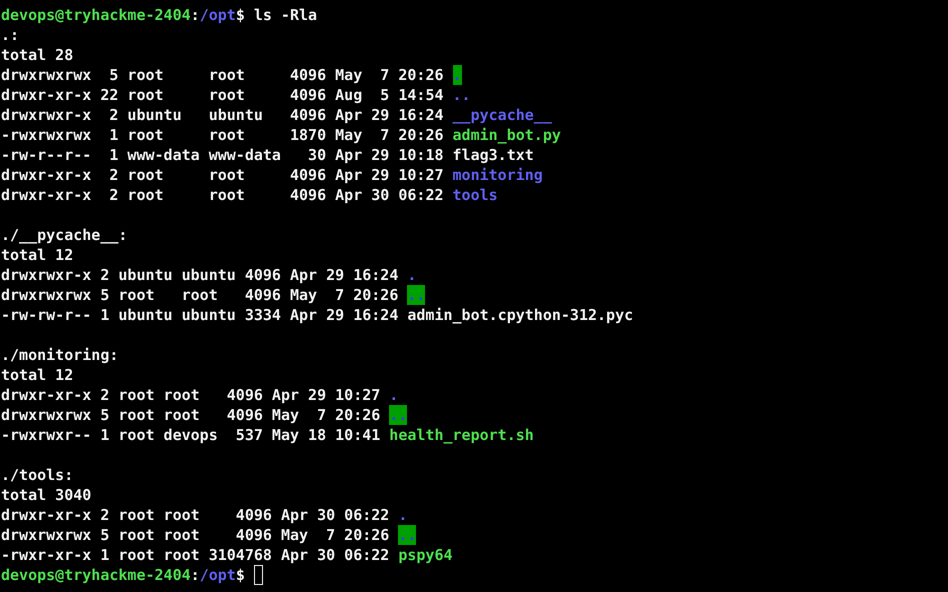 This screenshot has height=592, width=948. I want to click on executable-name: pspy64, so click(425, 555).